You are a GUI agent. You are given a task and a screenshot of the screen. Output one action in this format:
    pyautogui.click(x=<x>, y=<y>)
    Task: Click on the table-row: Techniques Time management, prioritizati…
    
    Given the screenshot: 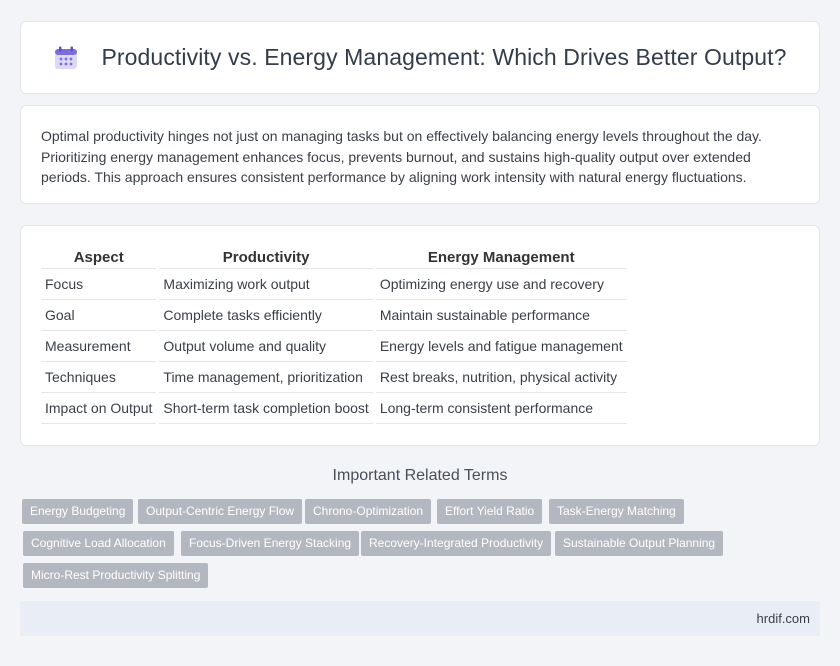 What is the action you would take?
    pyautogui.click(x=334, y=377)
    